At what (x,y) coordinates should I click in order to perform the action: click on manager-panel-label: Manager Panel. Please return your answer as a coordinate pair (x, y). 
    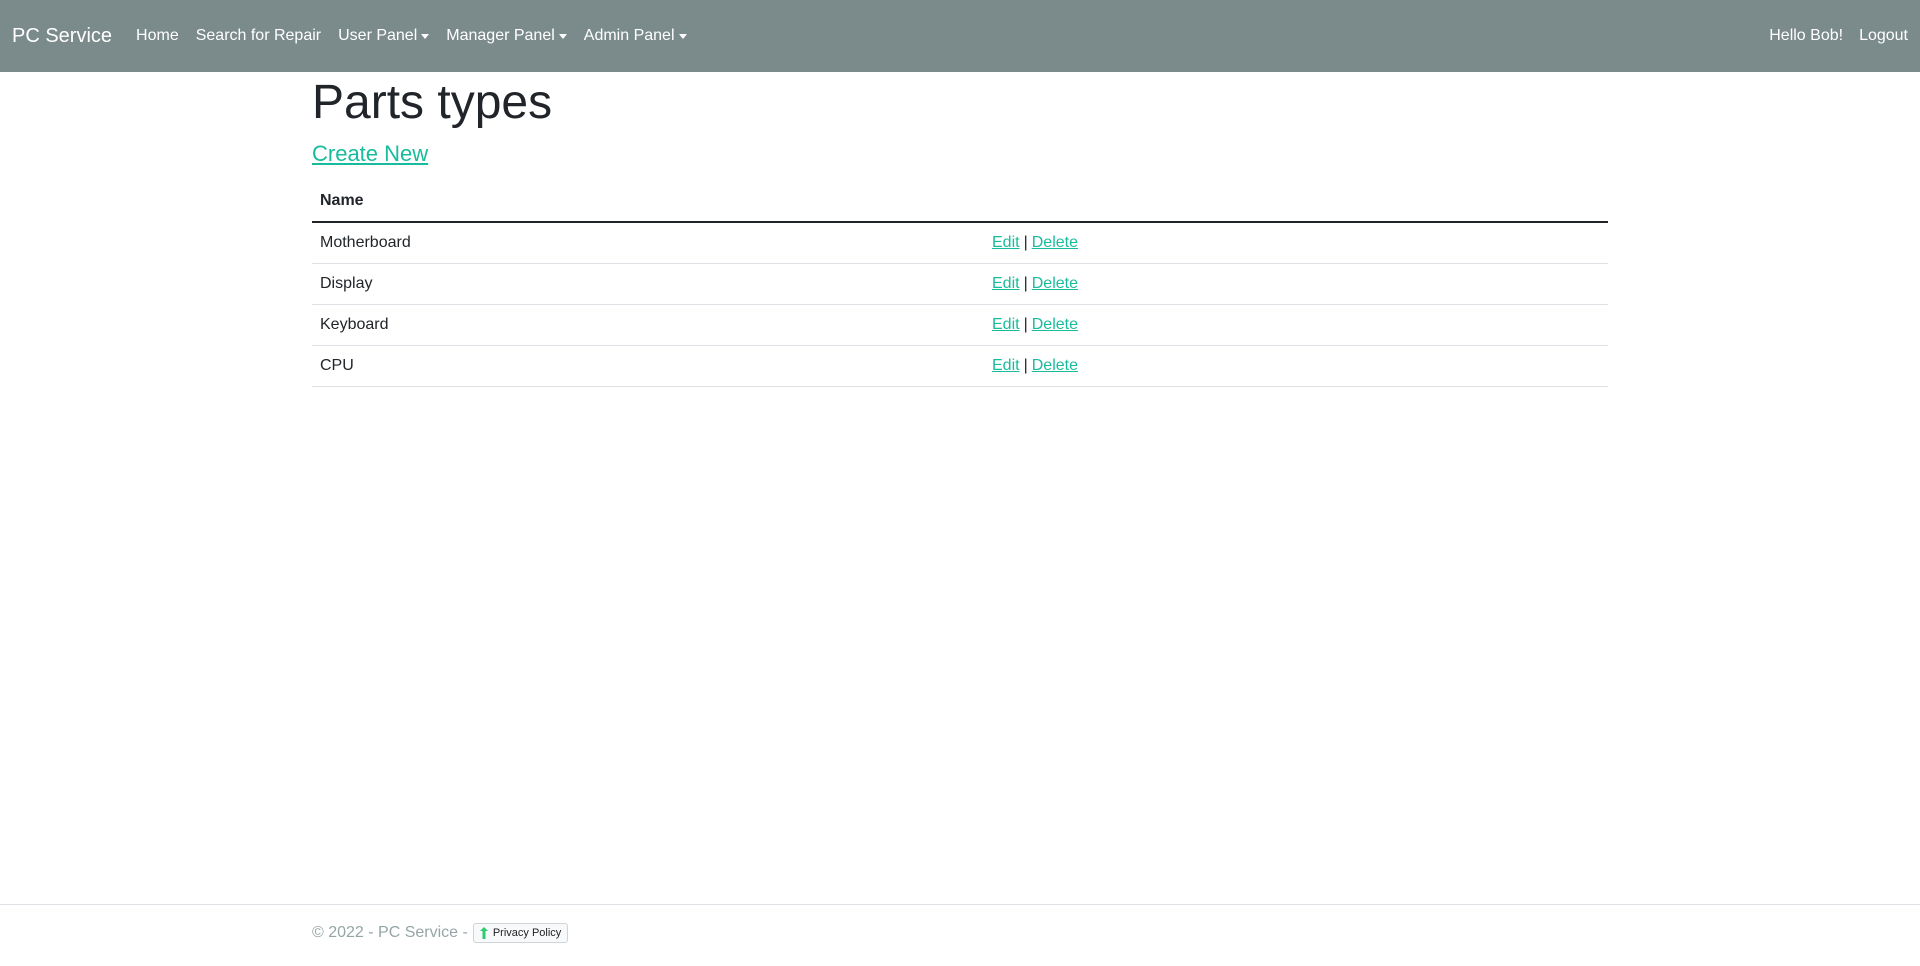
    Looking at the image, I should click on (500, 35).